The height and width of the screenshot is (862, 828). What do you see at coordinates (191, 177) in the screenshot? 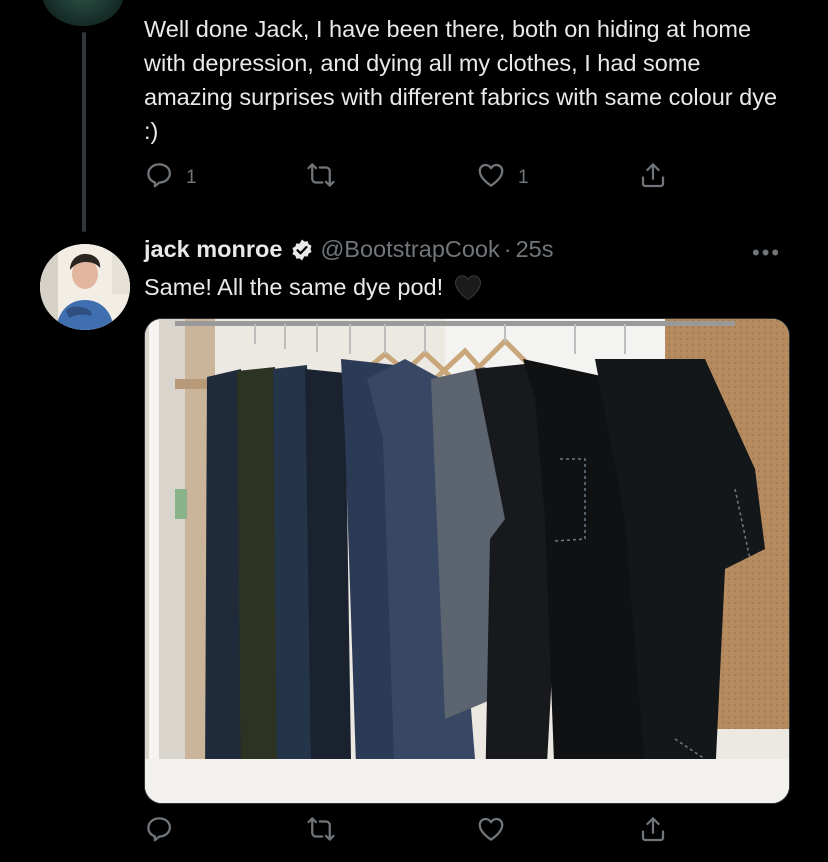
I see `reply-count: 1` at bounding box center [191, 177].